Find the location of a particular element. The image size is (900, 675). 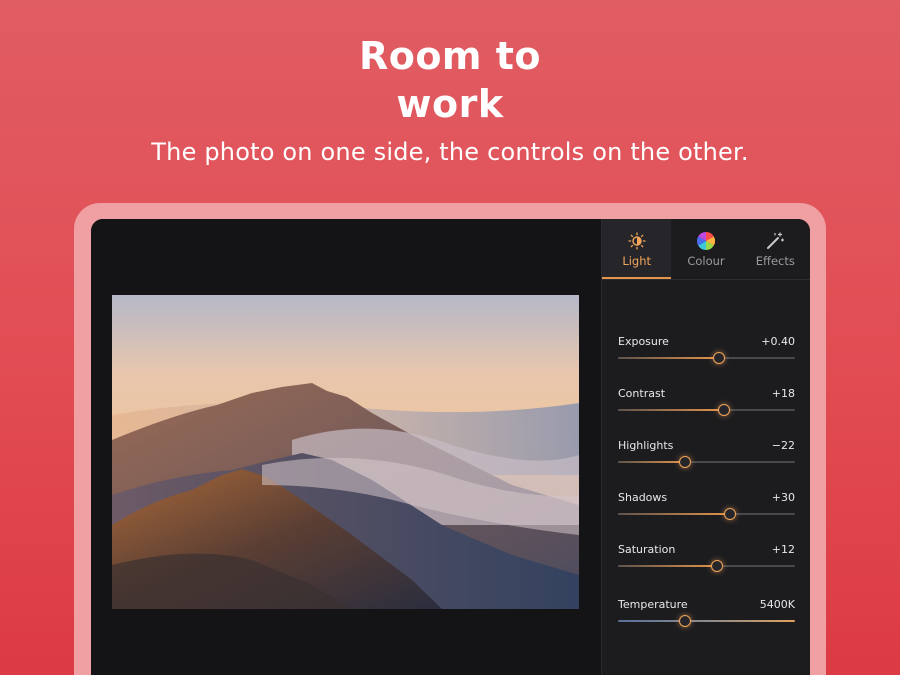

tab-colour: Colour is located at coordinates (705, 249).